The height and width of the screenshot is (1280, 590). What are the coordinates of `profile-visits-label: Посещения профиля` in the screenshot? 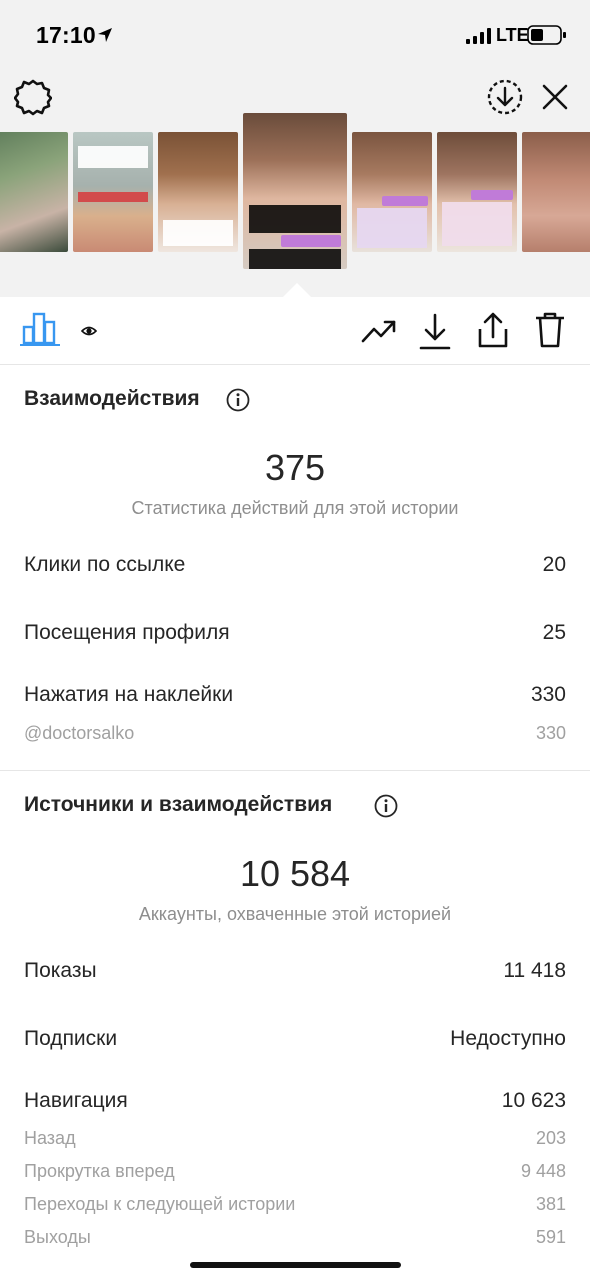 It's located at (127, 632).